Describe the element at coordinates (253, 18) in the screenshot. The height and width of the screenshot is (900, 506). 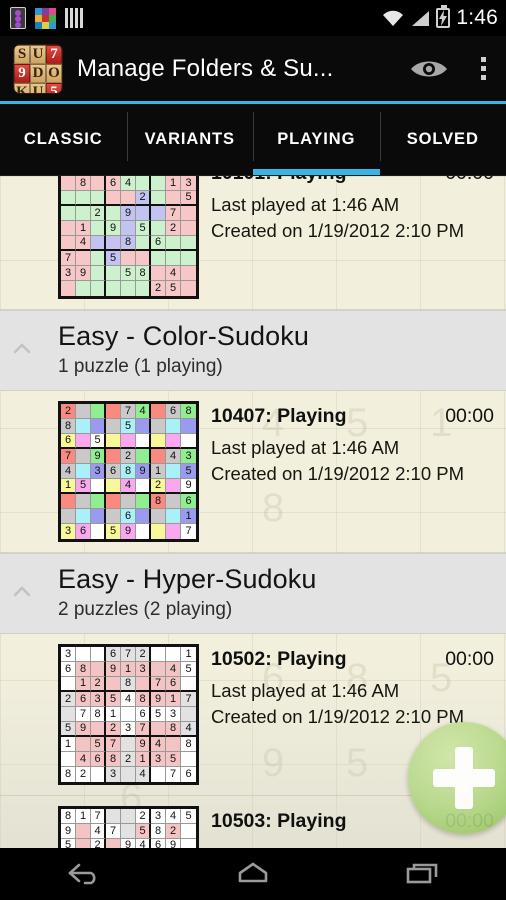
I see `status-bar: 1:46` at that location.